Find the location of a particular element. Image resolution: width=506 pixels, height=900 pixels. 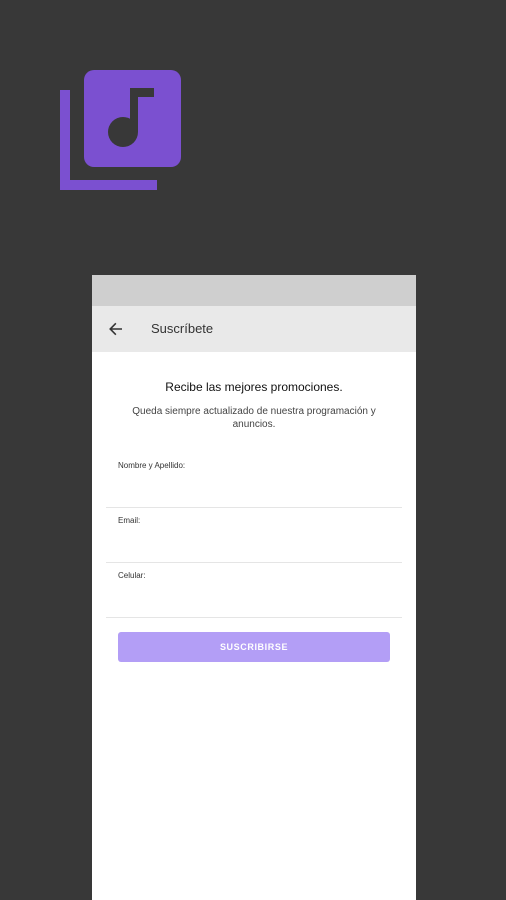

music-library-icon is located at coordinates (121, 131).